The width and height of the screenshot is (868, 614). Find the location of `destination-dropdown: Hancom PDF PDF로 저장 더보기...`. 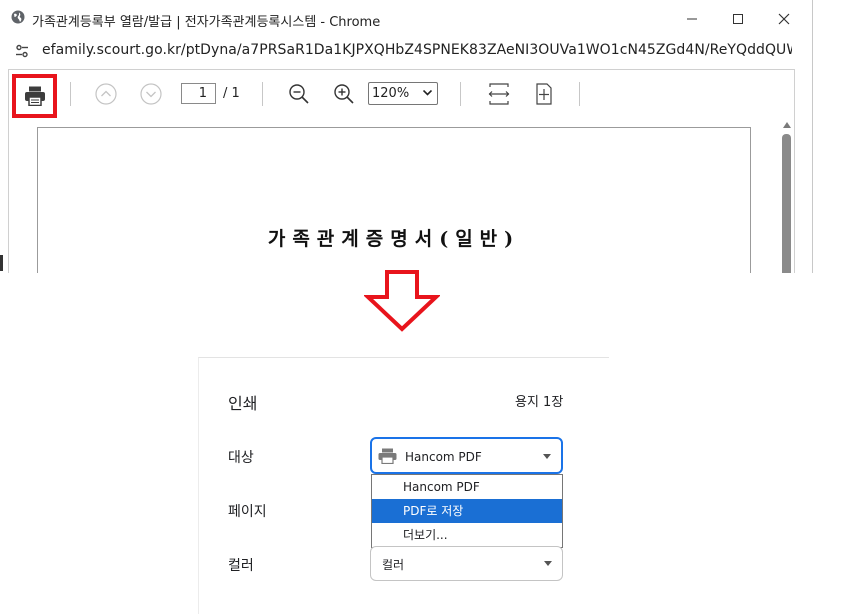

destination-dropdown: Hancom PDF PDF로 저장 더보기... is located at coordinates (467, 511).